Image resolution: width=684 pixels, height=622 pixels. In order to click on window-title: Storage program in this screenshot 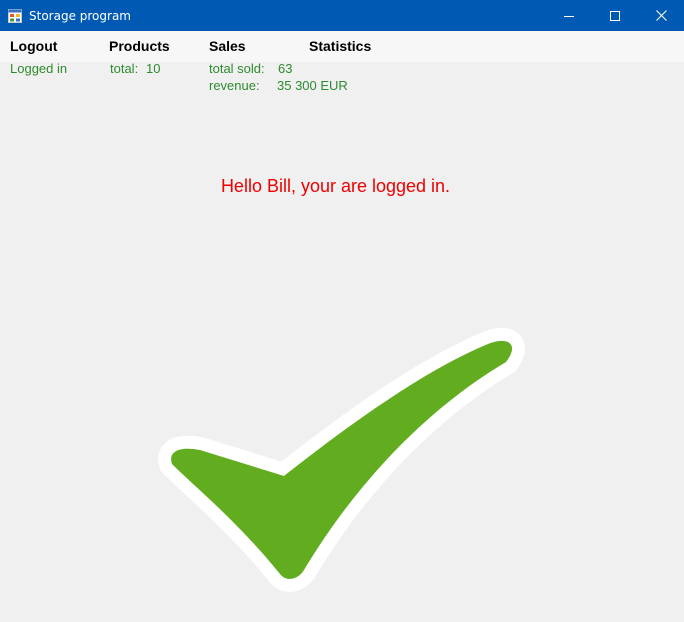, I will do `click(80, 16)`.